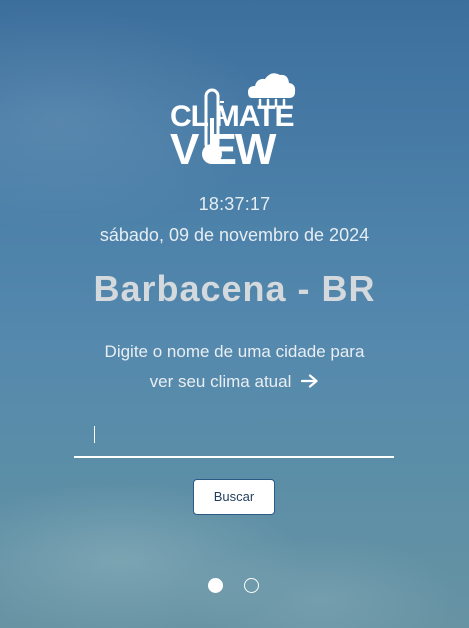 The height and width of the screenshot is (628, 469). Describe the element at coordinates (234, 118) in the screenshot. I see `app-logo: CL MATE V EW` at that location.